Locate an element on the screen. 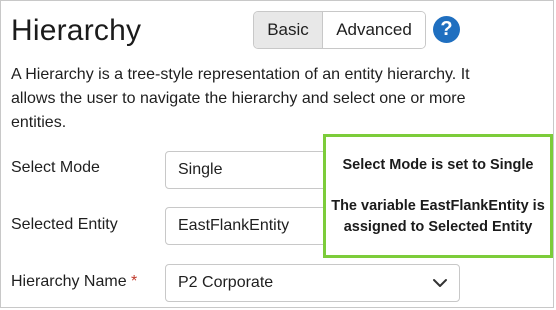 The height and width of the screenshot is (310, 556). hierarchy-name-dropdown: P2 Corporate is located at coordinates (312, 283).